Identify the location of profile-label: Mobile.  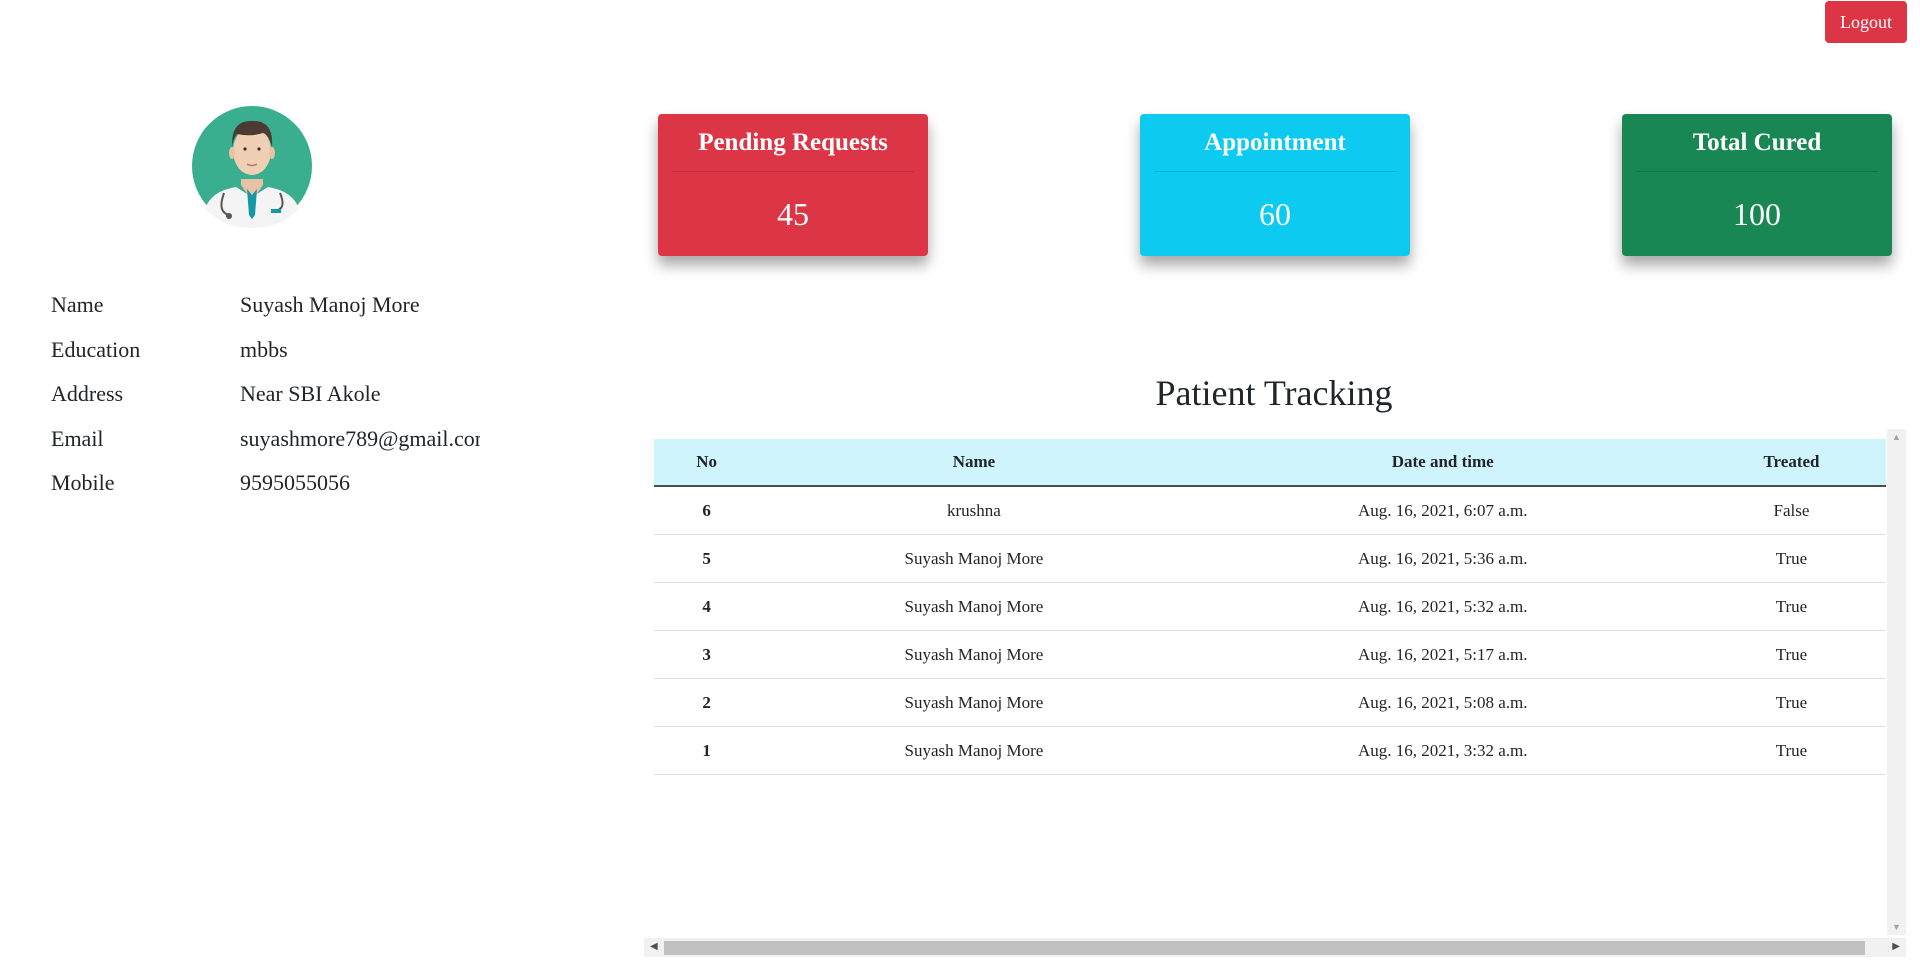
(83, 482).